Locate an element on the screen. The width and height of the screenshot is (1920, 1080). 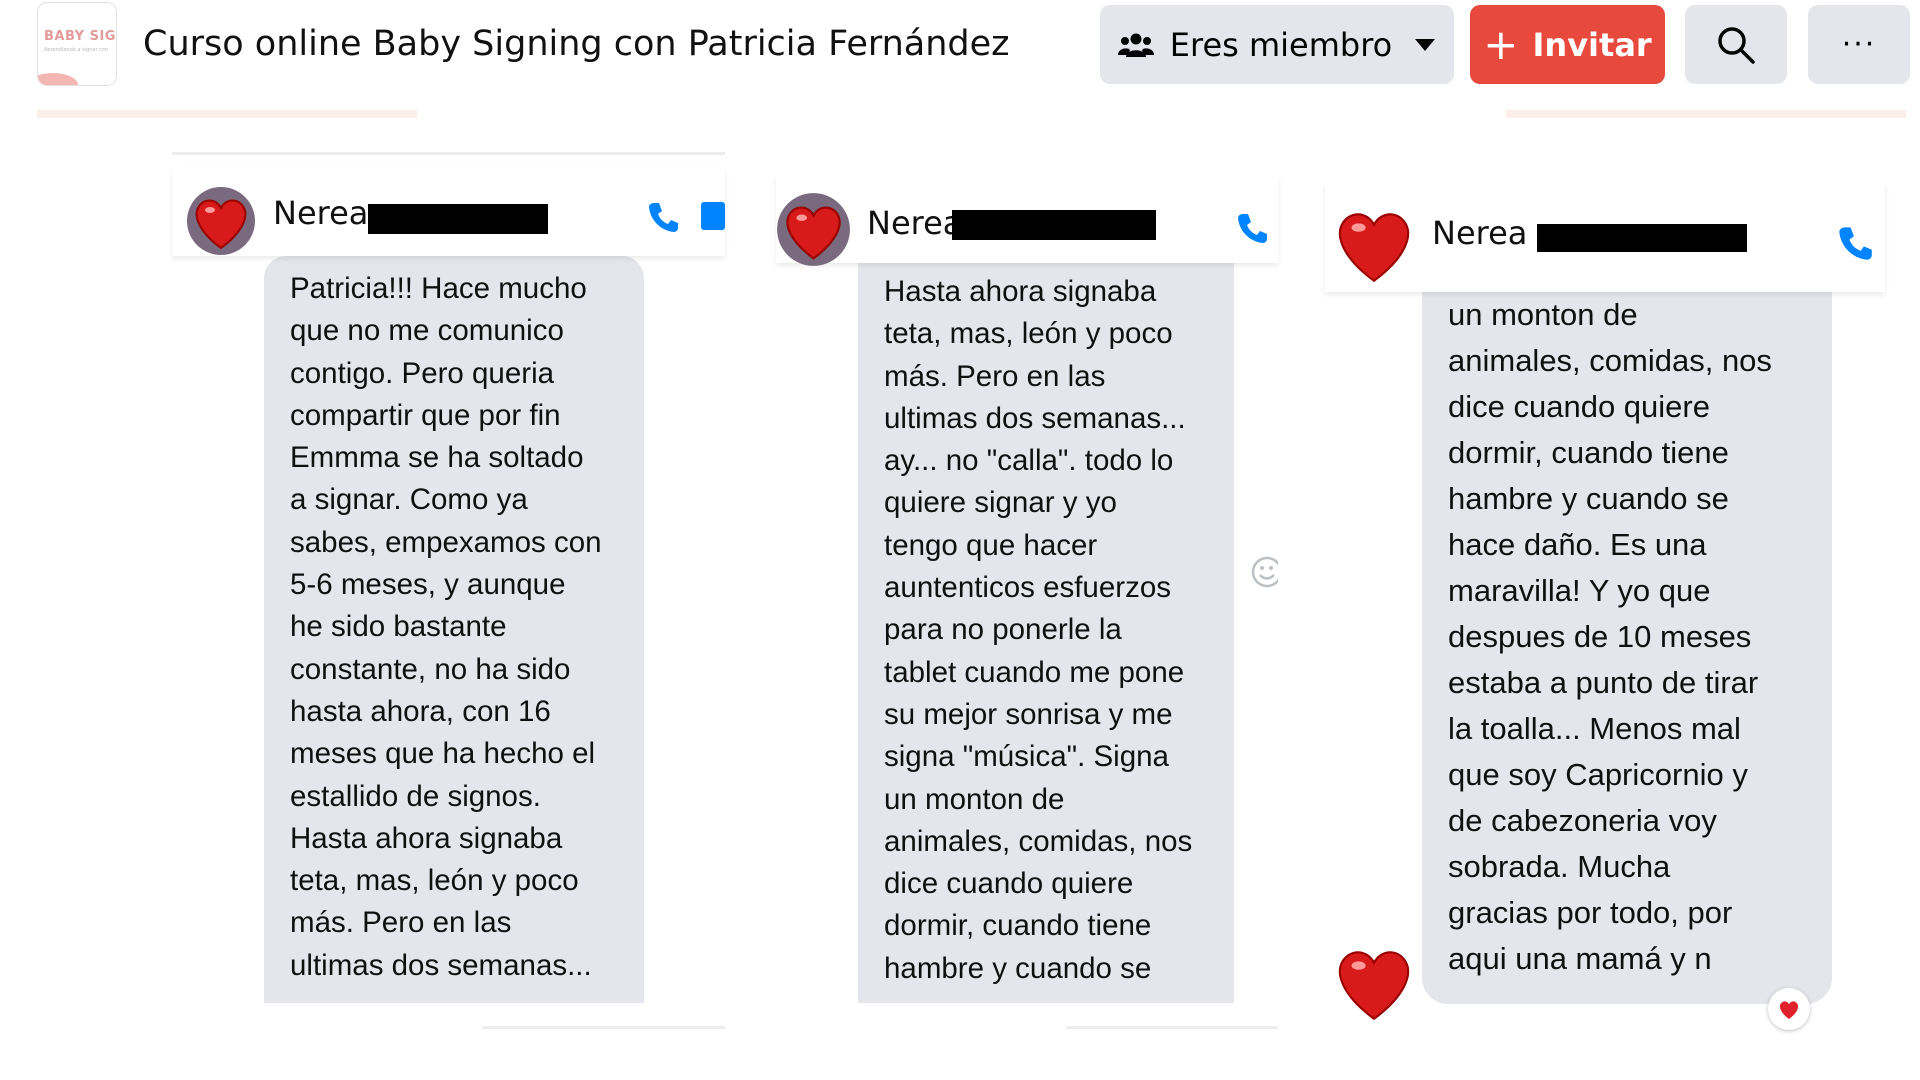
heart-icon is located at coordinates (1789, 1010).